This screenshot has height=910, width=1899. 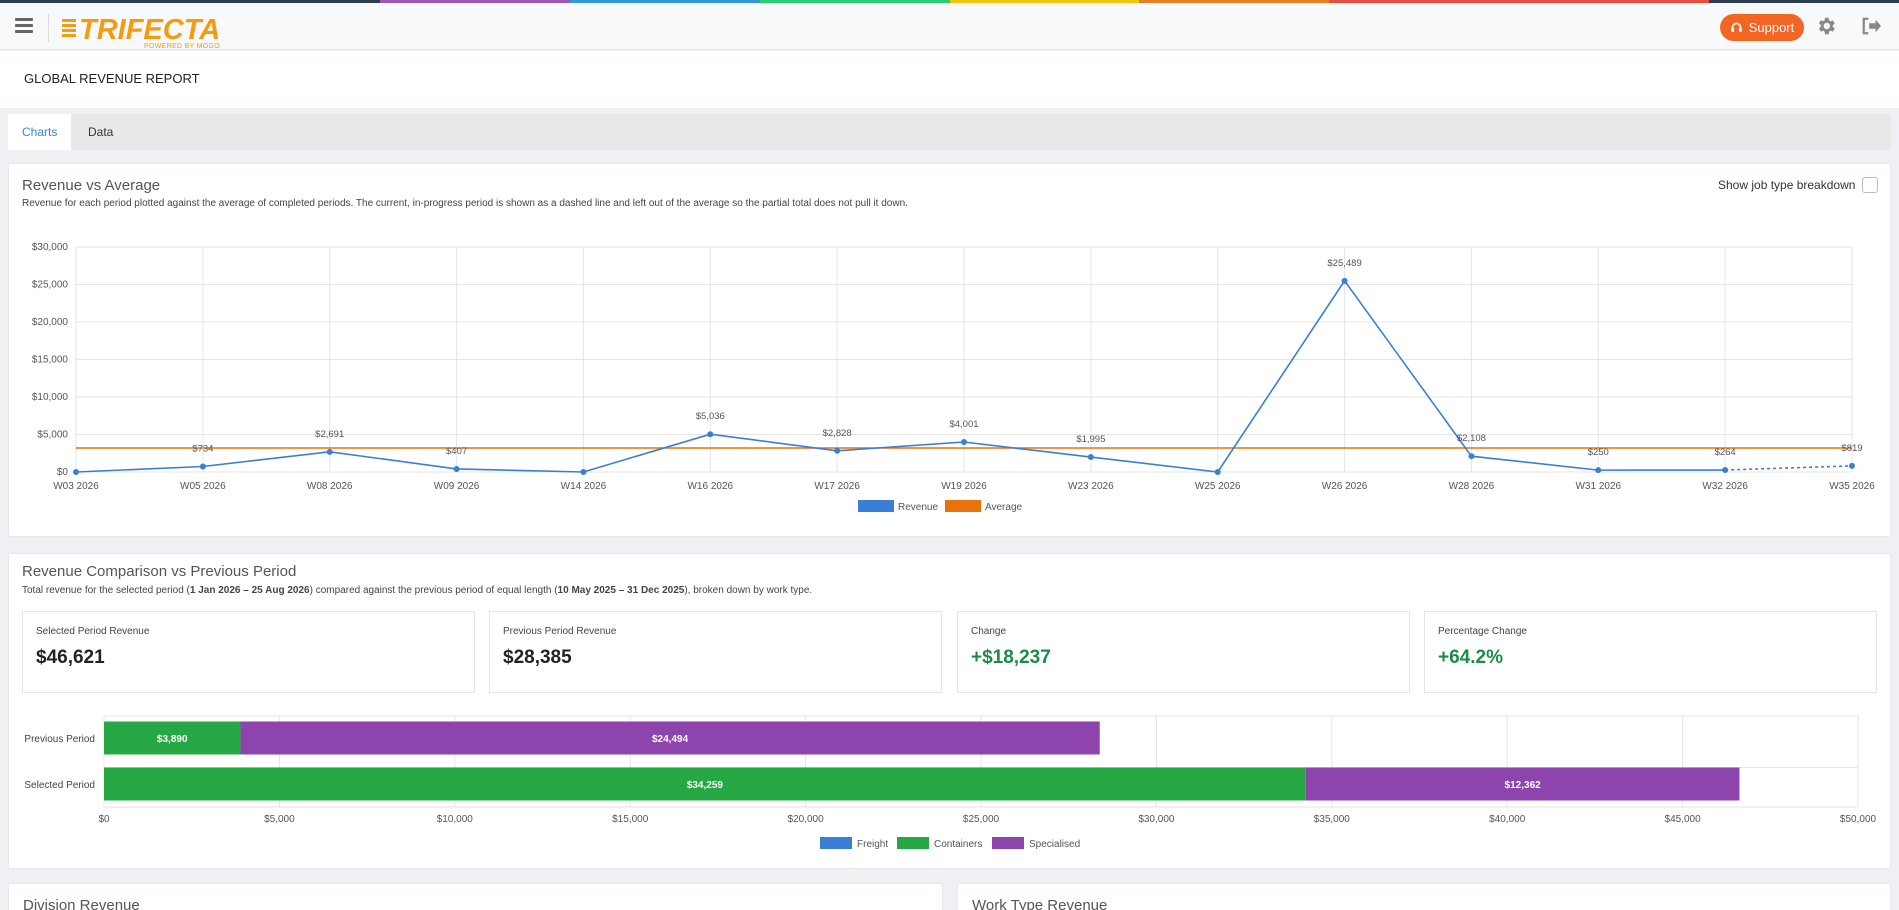 I want to click on data-label: $1,995, so click(x=1090, y=439).